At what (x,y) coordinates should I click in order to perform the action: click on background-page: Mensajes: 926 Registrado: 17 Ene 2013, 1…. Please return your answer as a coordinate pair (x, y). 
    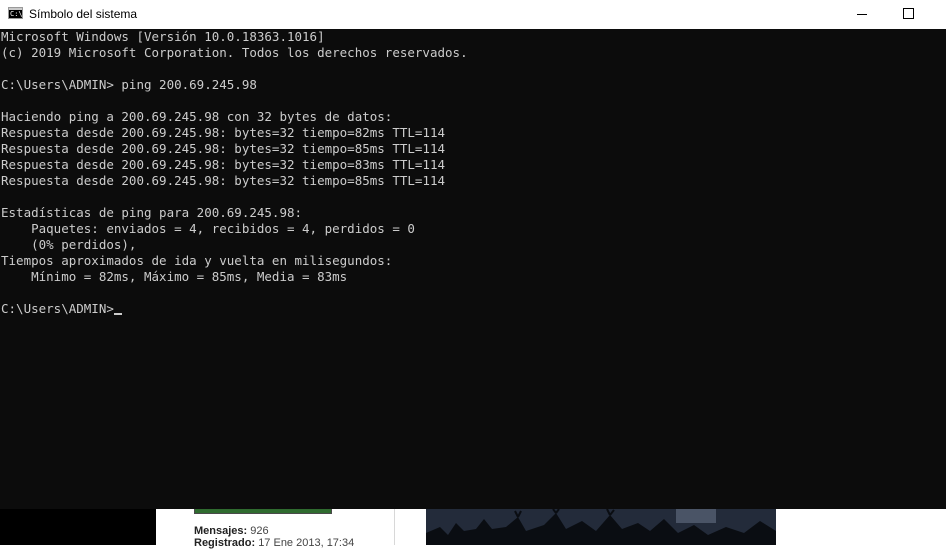
    Looking at the image, I should click on (473, 529).